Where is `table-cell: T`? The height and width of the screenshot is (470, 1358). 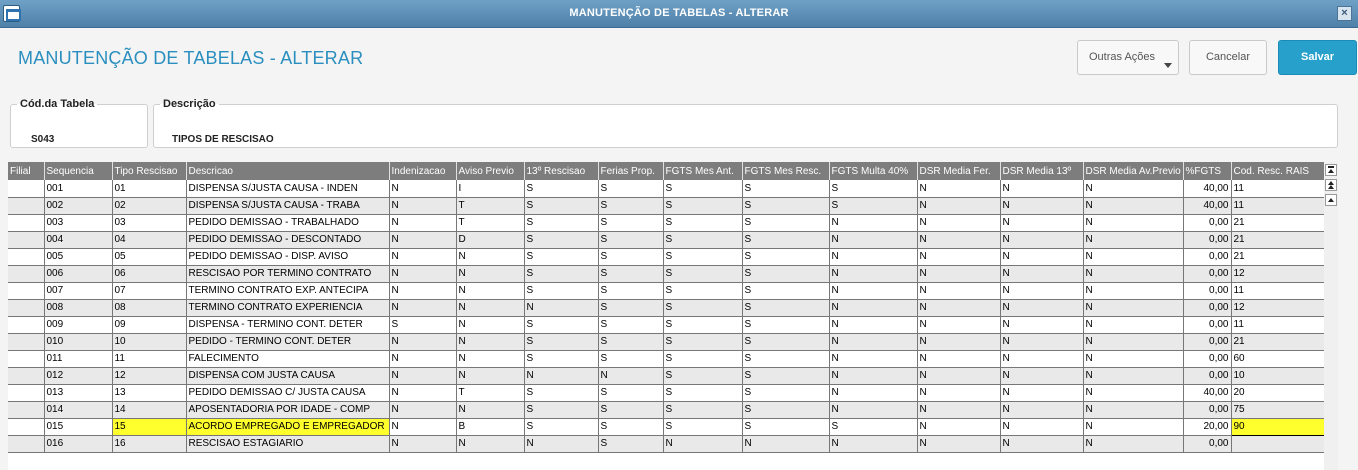
table-cell: T is located at coordinates (490, 206).